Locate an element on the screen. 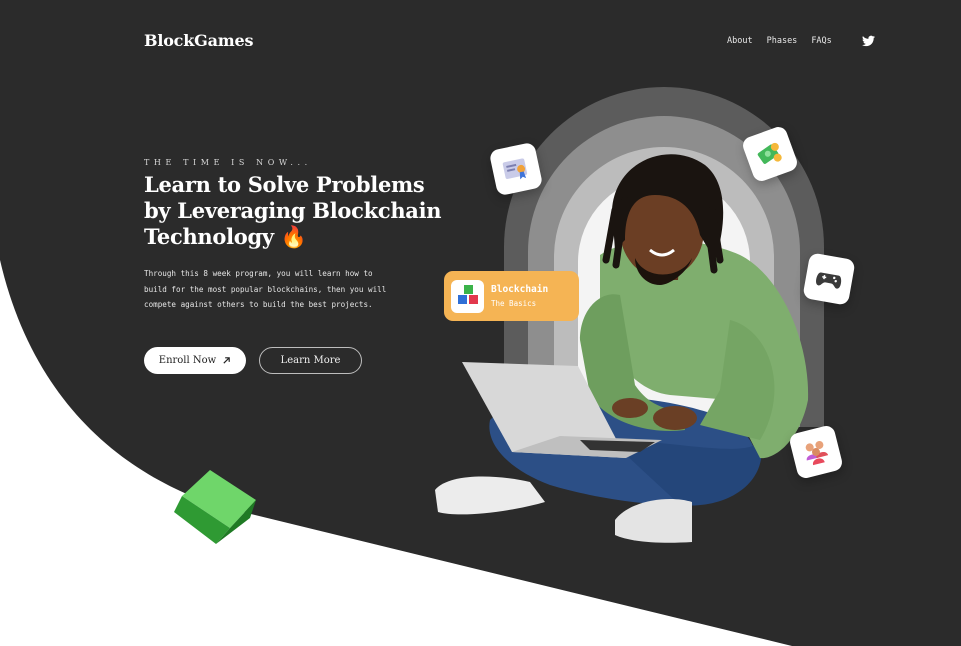 The image size is (961, 646). gamepad-tile is located at coordinates (829, 279).